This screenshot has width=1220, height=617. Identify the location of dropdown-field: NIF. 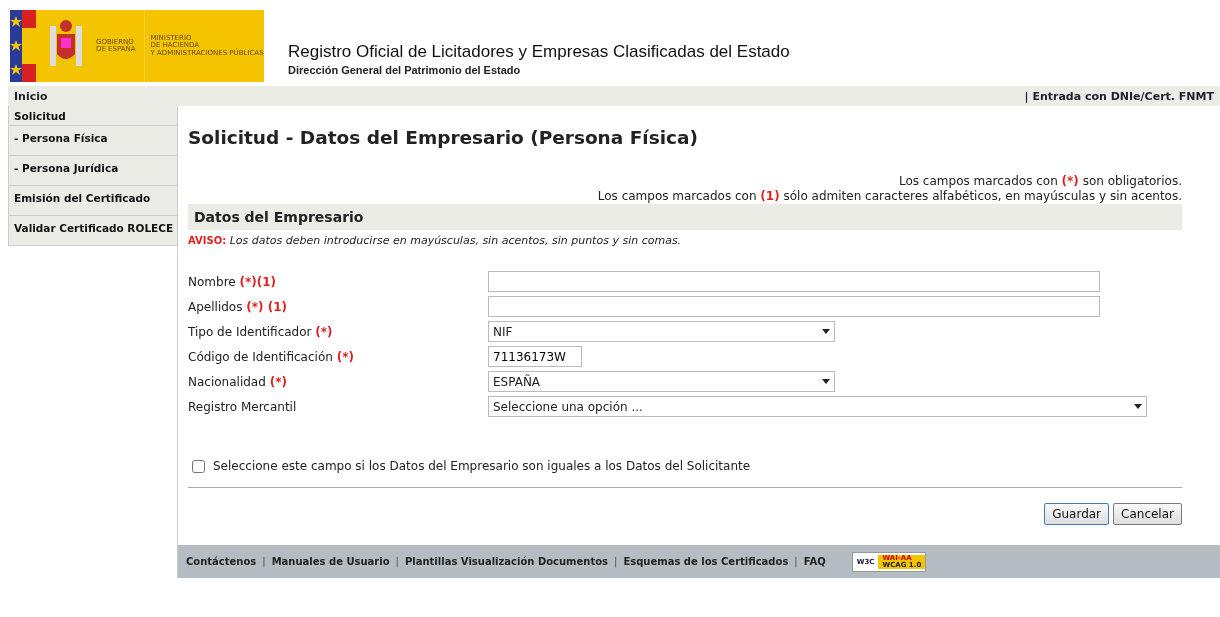
(661, 332).